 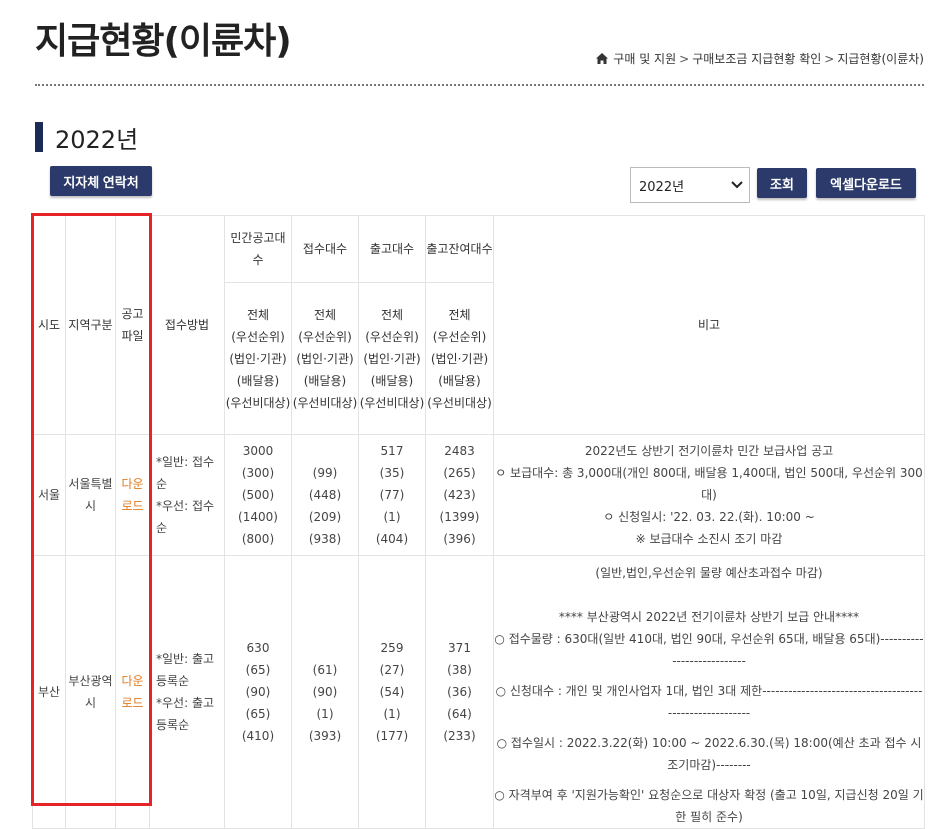 What do you see at coordinates (49, 325) in the screenshot?
I see `header-sido: 시도` at bounding box center [49, 325].